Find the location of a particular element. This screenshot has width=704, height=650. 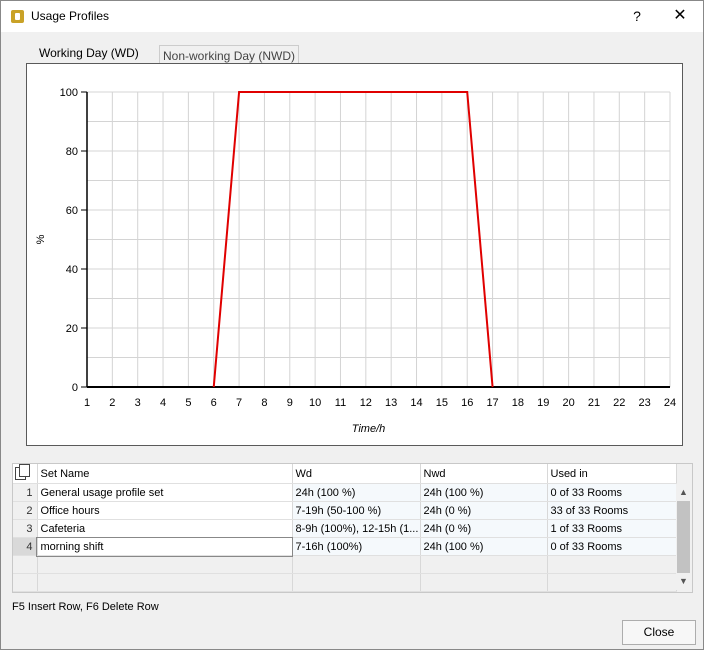

help-button: ? is located at coordinates (637, 16).